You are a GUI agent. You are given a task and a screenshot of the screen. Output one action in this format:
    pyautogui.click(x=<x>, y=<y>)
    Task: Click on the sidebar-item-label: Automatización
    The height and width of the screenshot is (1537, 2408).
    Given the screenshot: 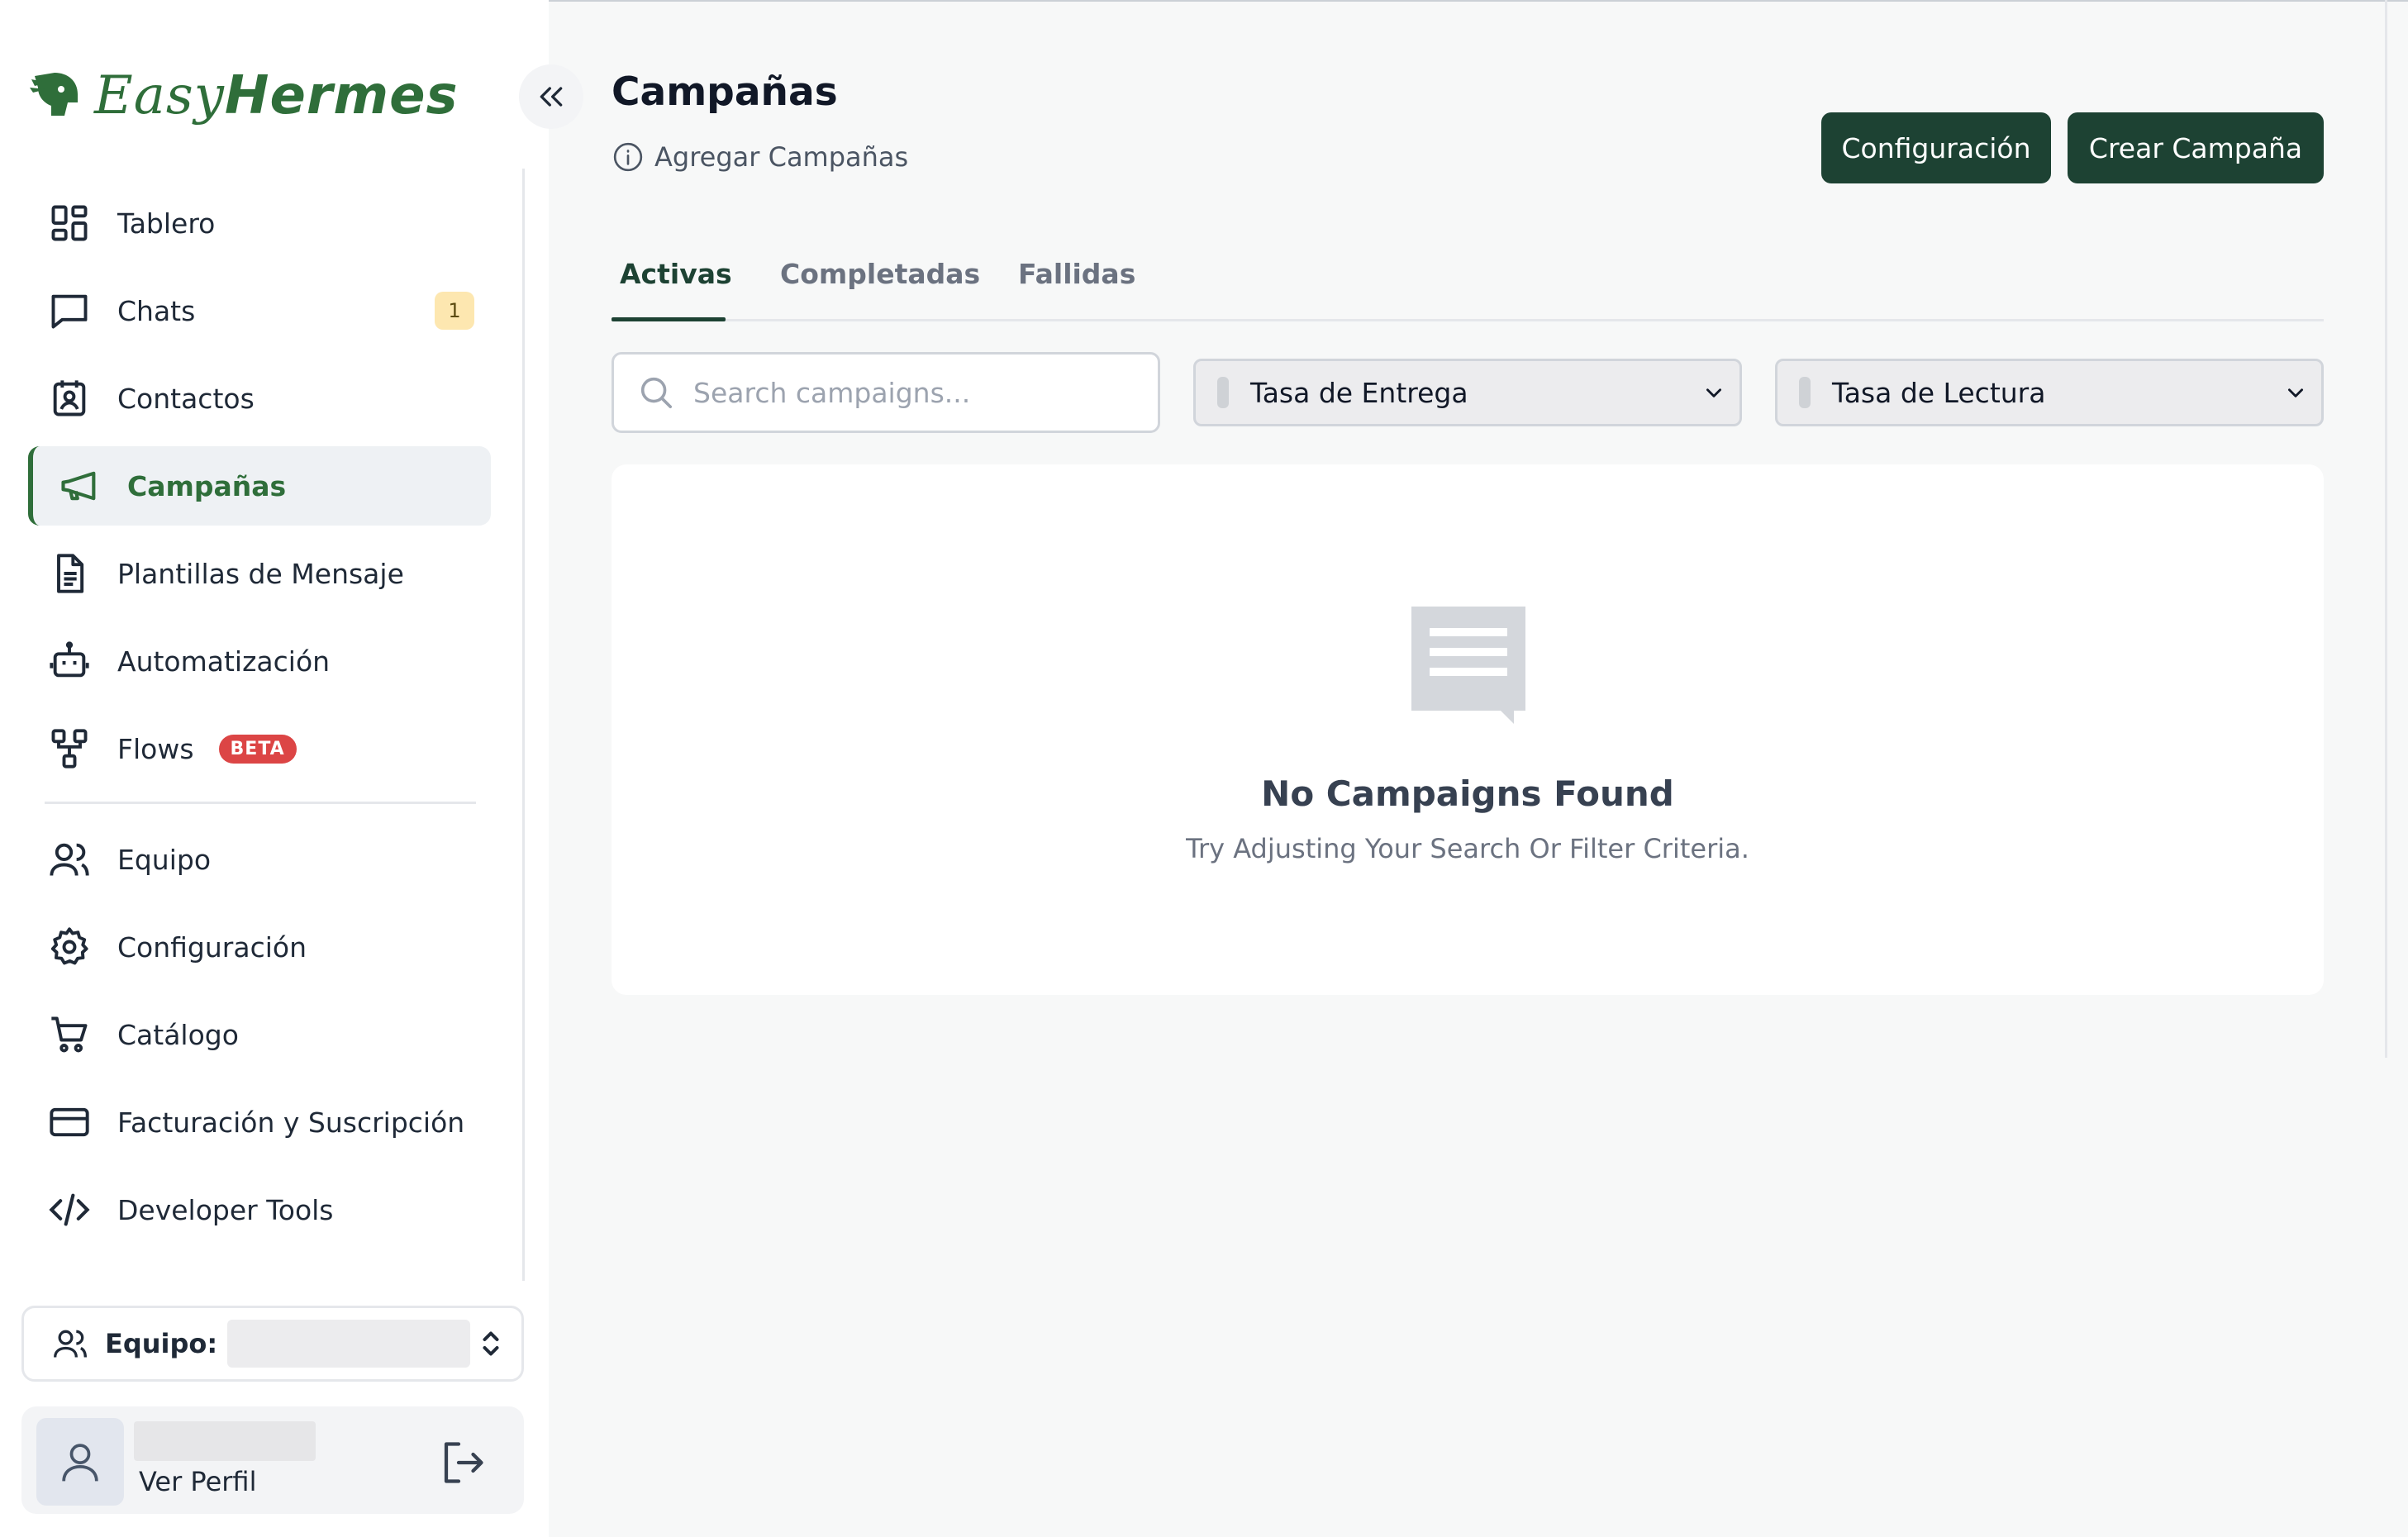 What is the action you would take?
    pyautogui.click(x=224, y=661)
    